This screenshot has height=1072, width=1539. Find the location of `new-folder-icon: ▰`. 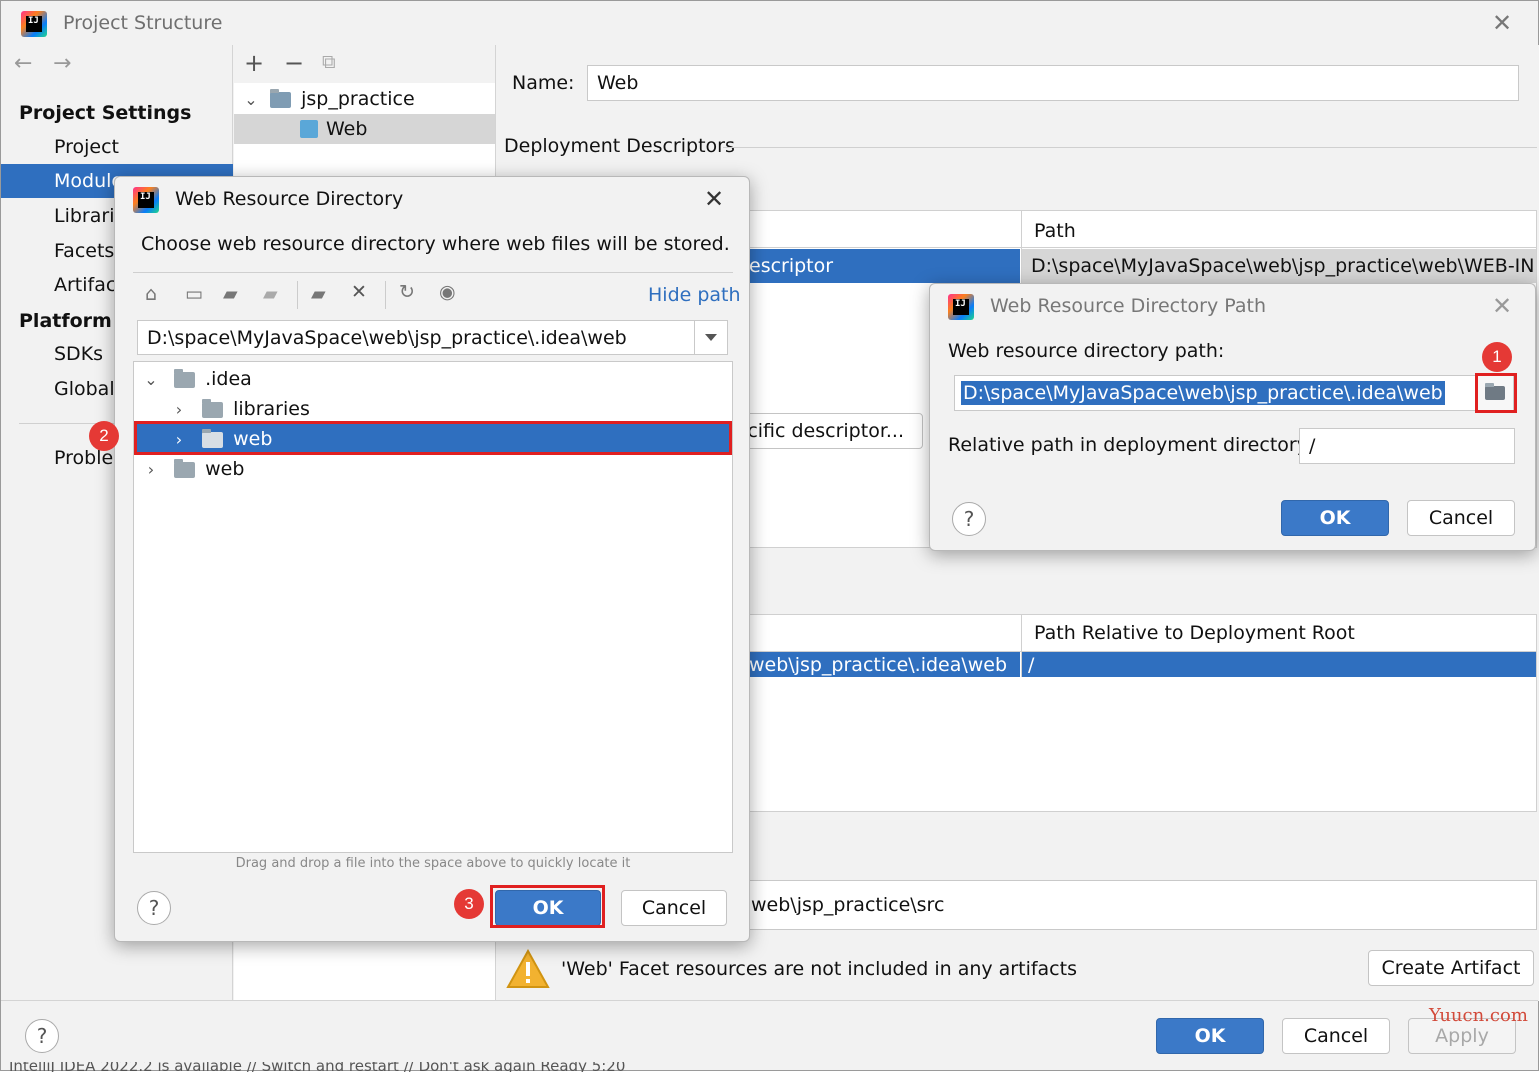

new-folder-icon: ▰ is located at coordinates (318, 294).